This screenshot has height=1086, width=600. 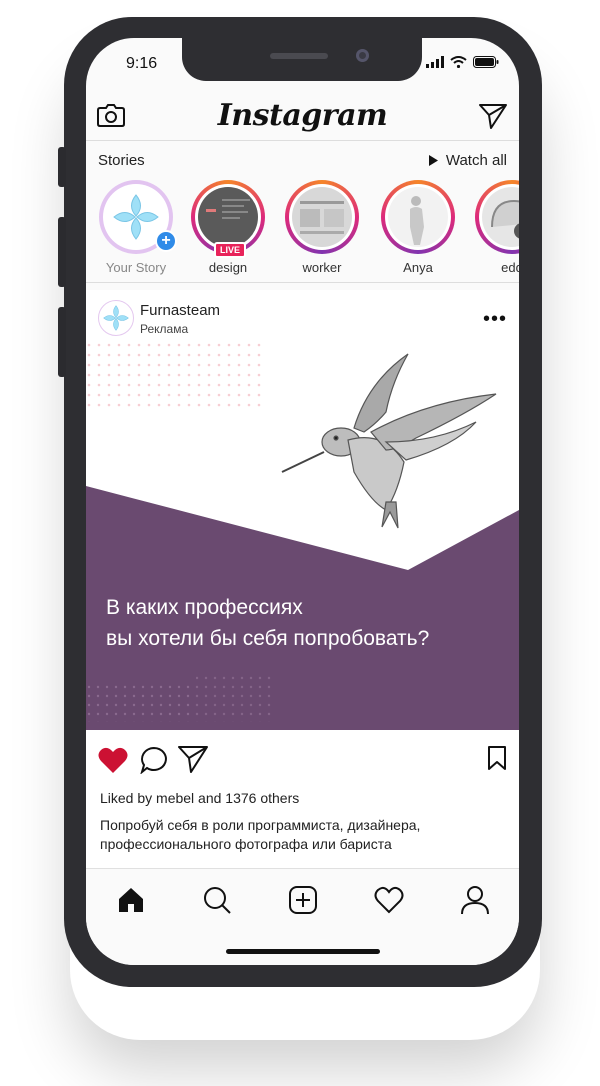 I want to click on comment-icon, so click(x=154, y=760).